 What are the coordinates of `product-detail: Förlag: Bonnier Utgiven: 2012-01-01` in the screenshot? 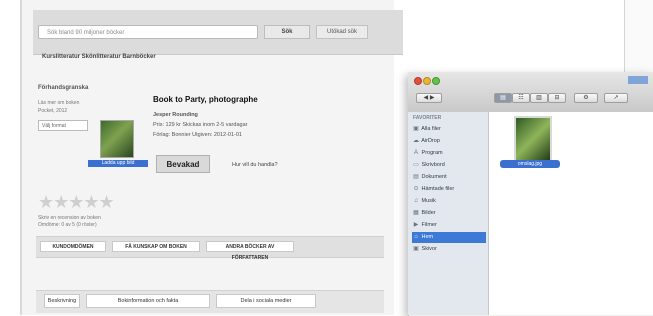 It's located at (197, 135).